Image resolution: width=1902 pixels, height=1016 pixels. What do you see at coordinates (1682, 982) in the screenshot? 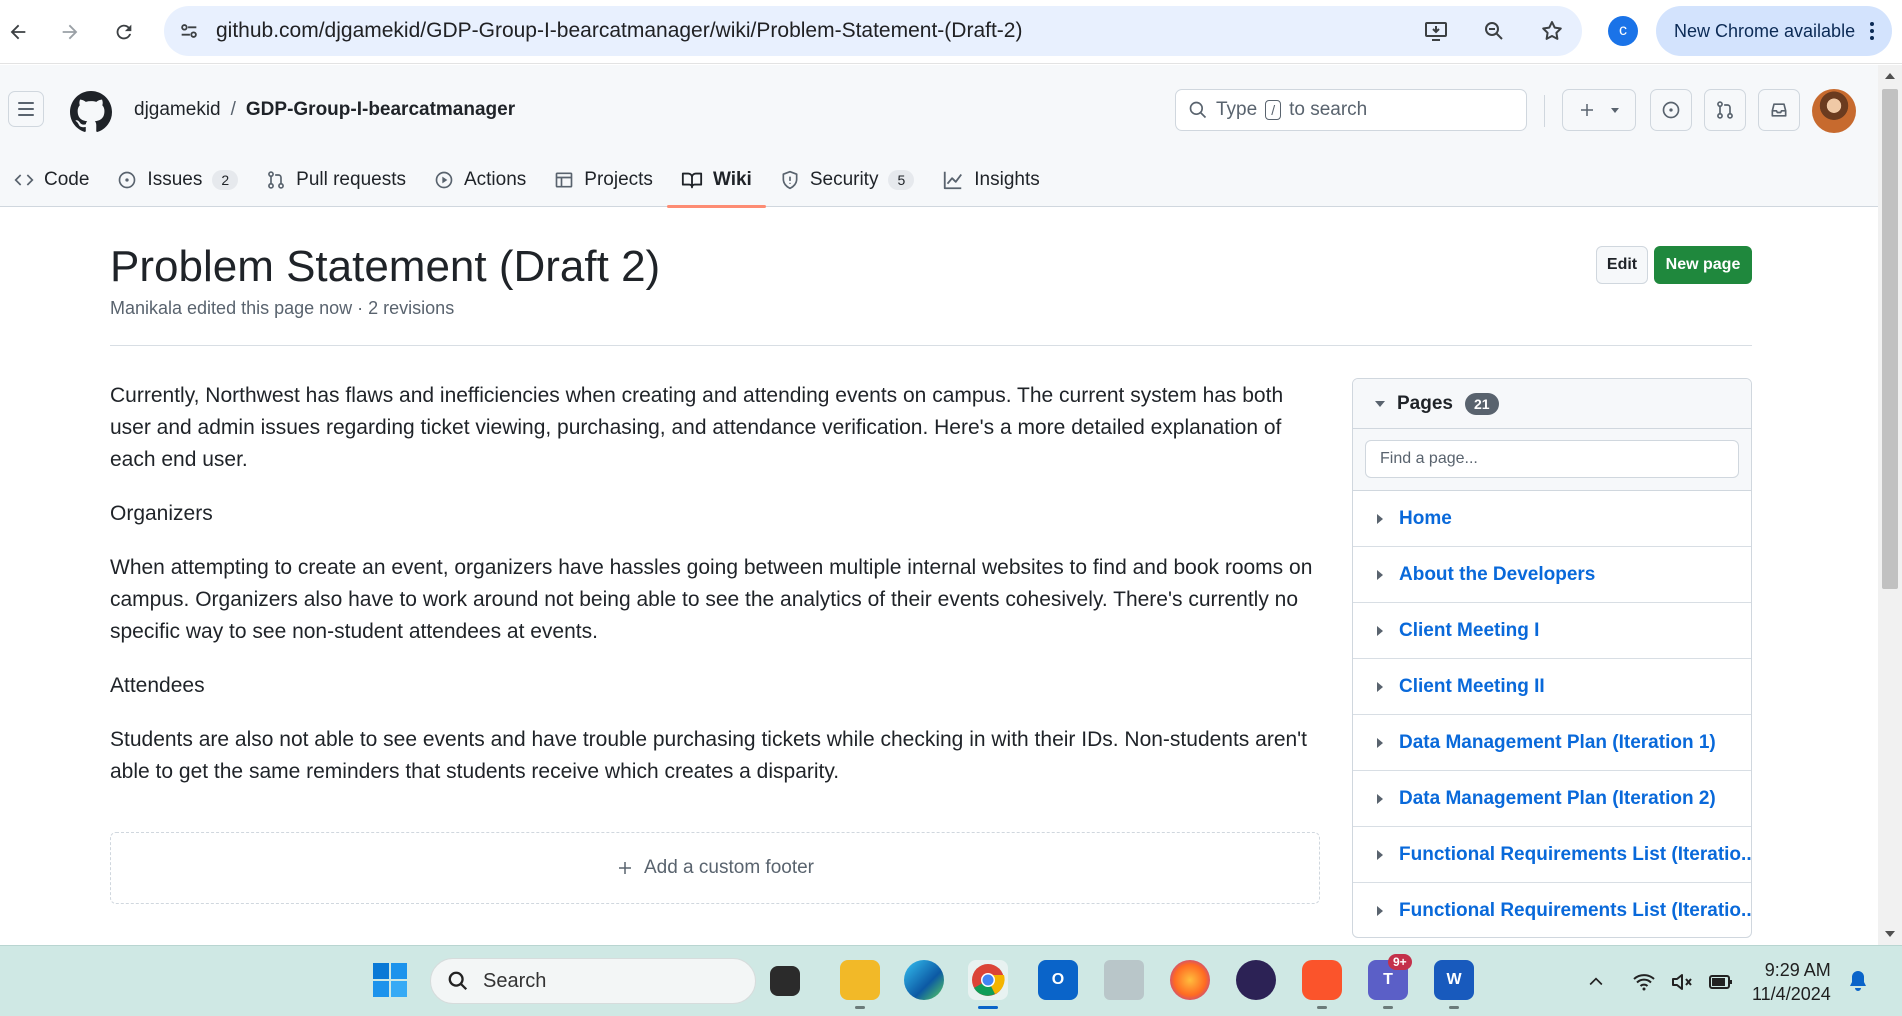
I see `speaker-muted-icon` at bounding box center [1682, 982].